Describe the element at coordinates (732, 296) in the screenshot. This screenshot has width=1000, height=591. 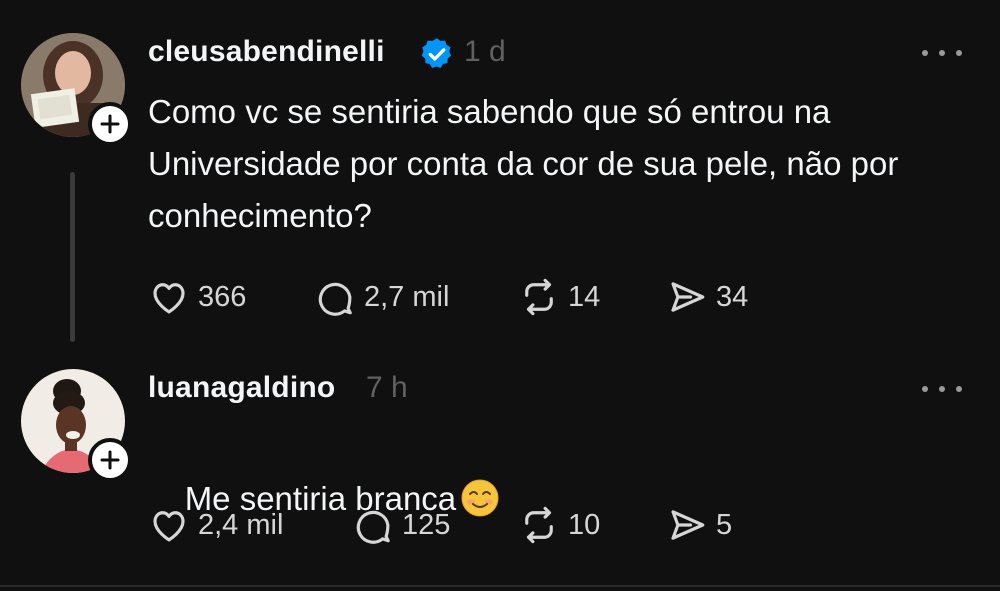
I see `share-count: 34` at that location.